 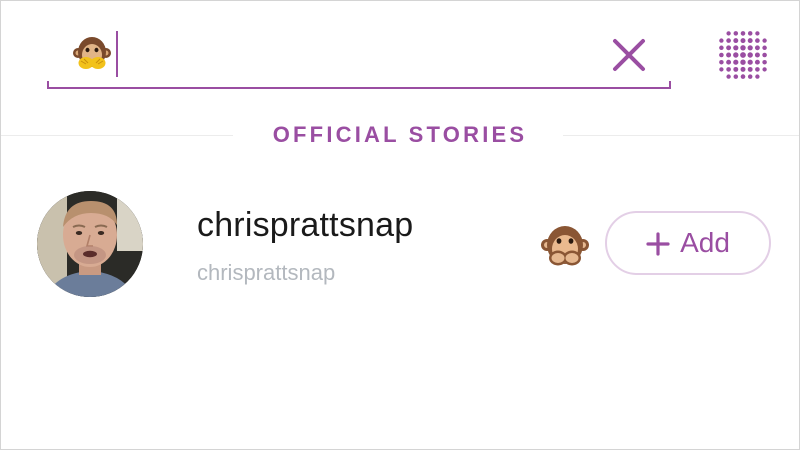 What do you see at coordinates (743, 55) in the screenshot?
I see `dots-grid-icon` at bounding box center [743, 55].